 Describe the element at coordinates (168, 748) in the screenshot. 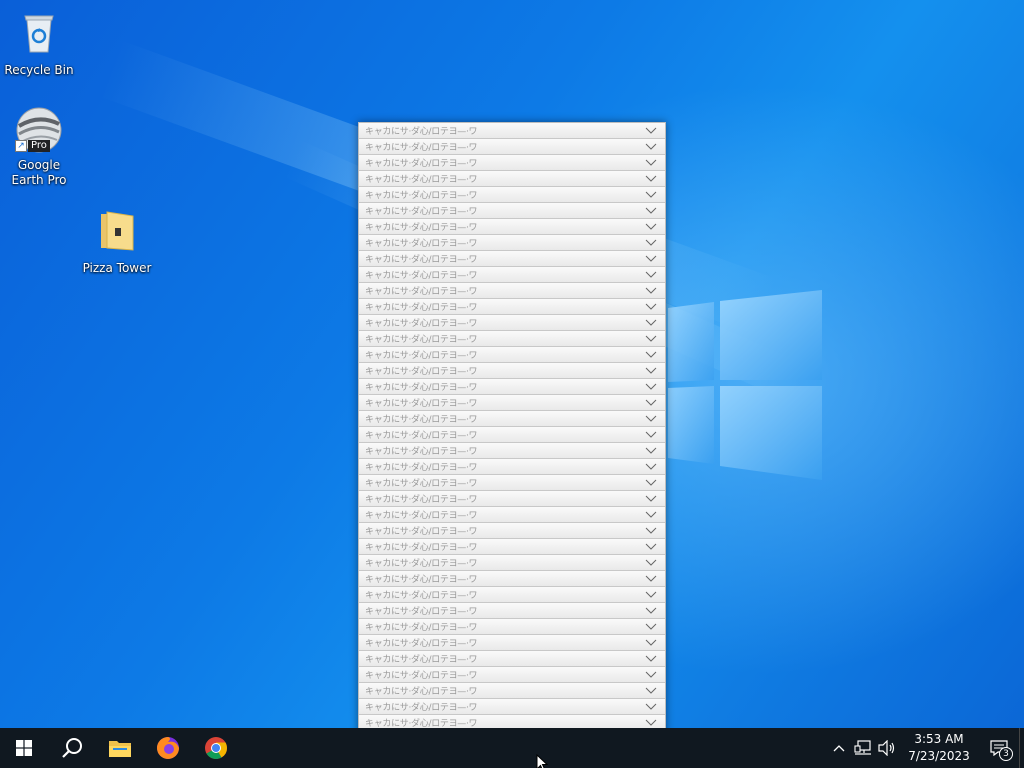

I see `taskbar-firefox` at that location.